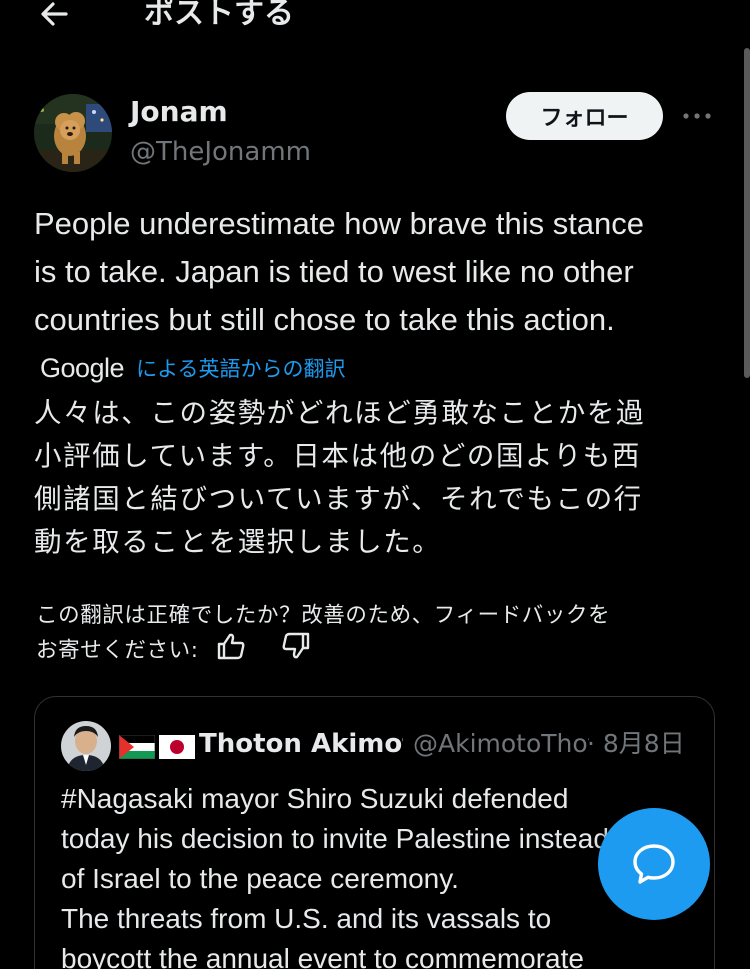 The height and width of the screenshot is (969, 750). I want to click on quoted-author-name: Thoton Akimoto, so click(301, 744).